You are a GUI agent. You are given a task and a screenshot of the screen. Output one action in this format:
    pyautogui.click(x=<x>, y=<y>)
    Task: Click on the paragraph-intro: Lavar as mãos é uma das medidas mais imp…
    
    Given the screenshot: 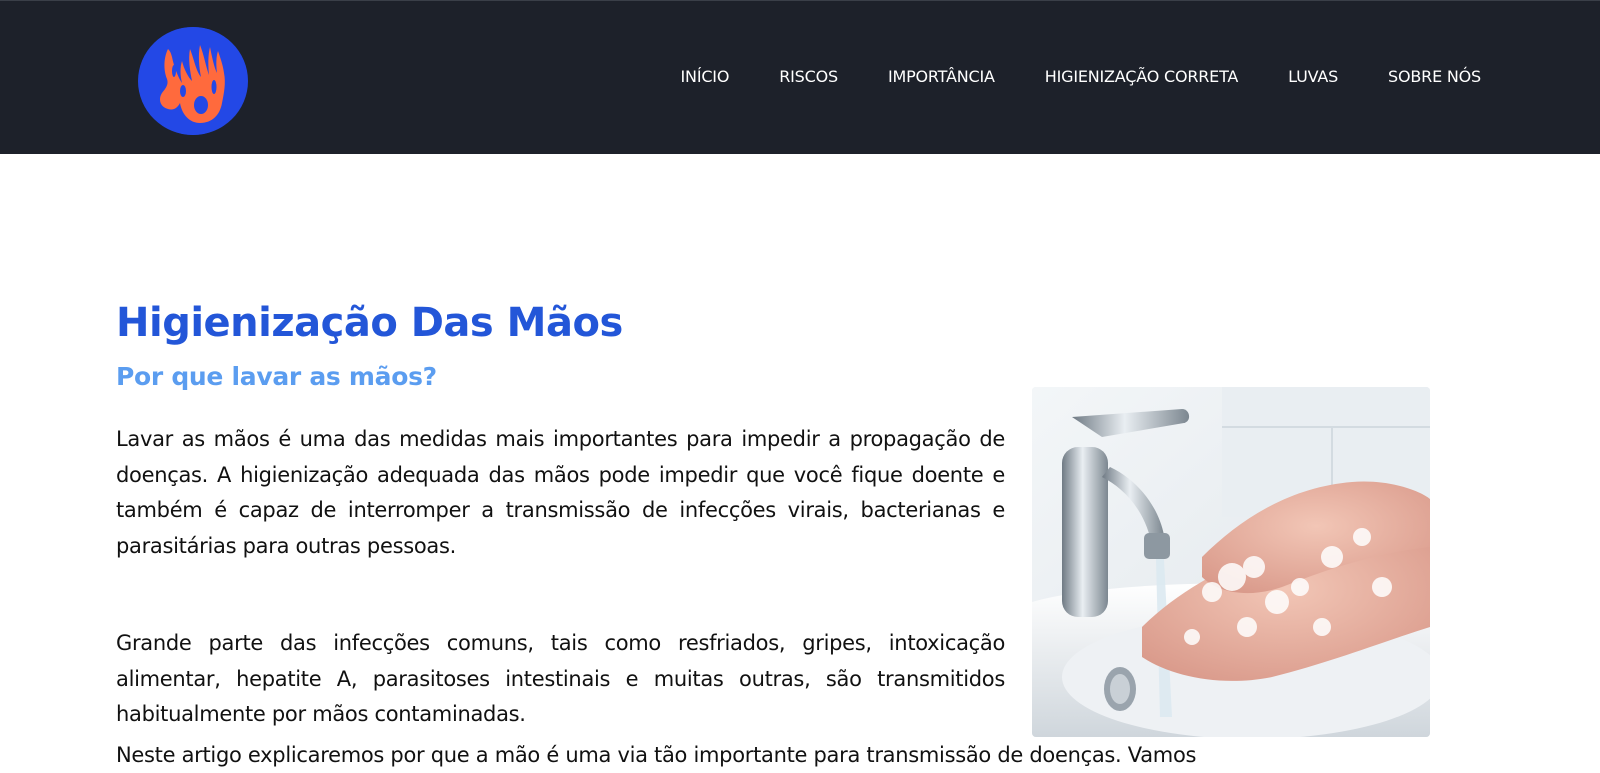 What is the action you would take?
    pyautogui.click(x=560, y=492)
    